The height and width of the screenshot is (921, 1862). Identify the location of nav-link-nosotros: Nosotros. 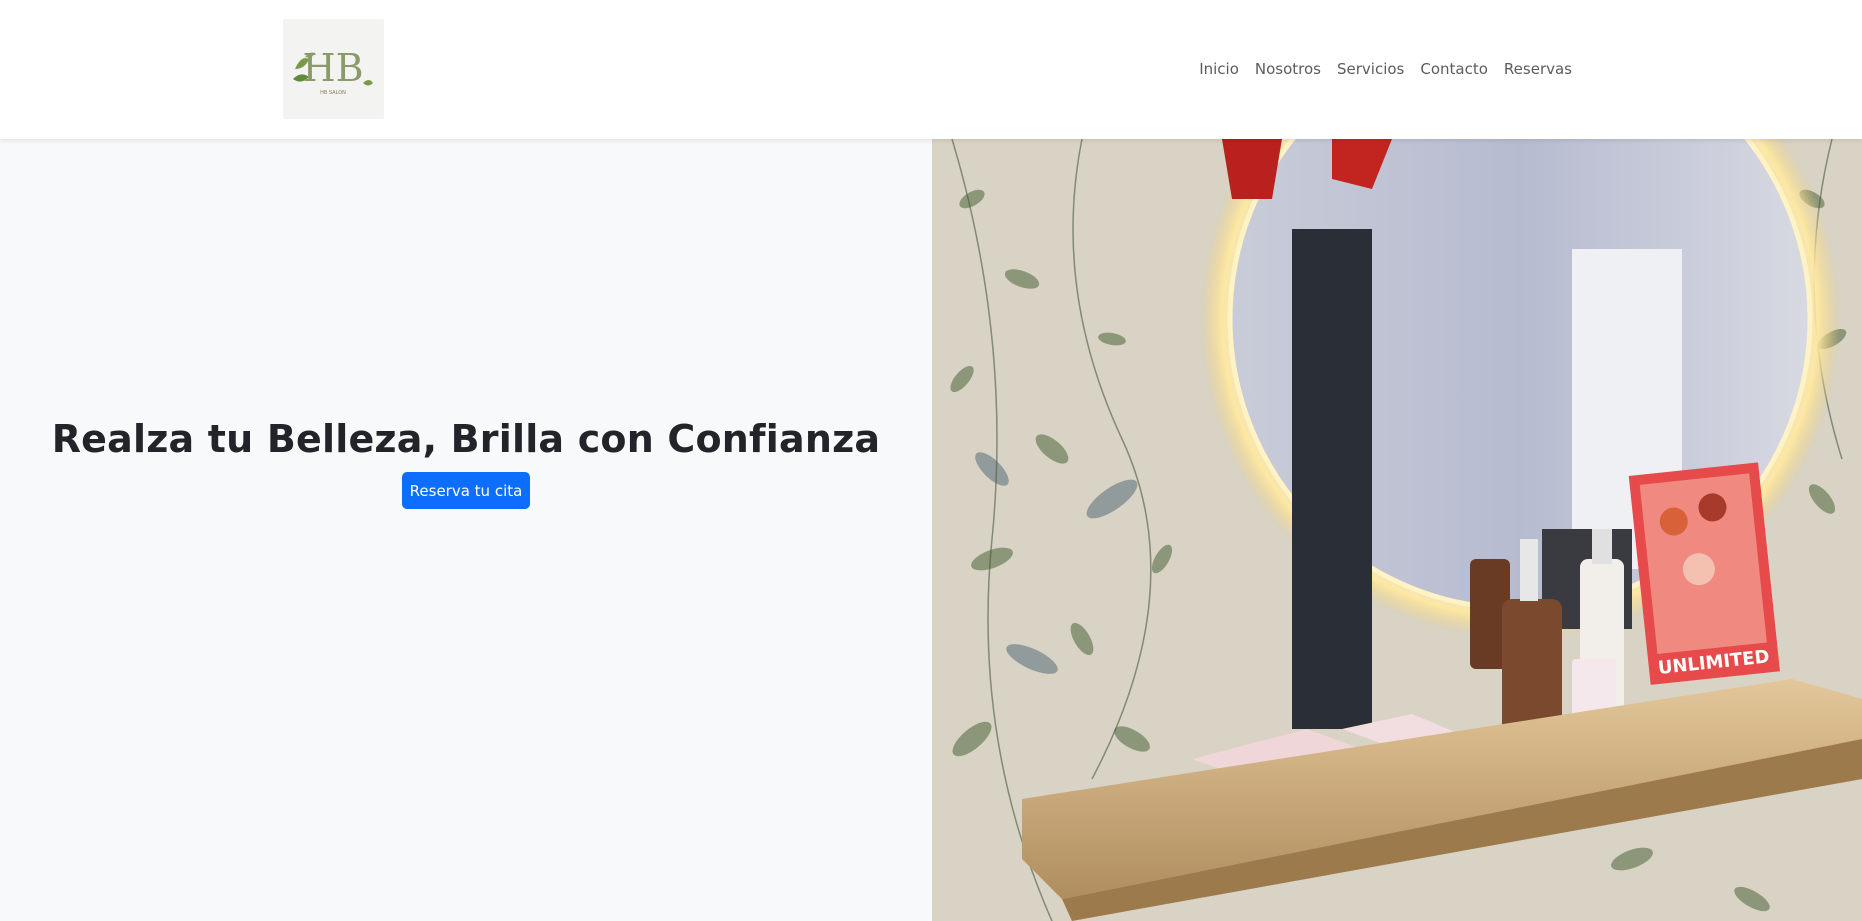
(1288, 69).